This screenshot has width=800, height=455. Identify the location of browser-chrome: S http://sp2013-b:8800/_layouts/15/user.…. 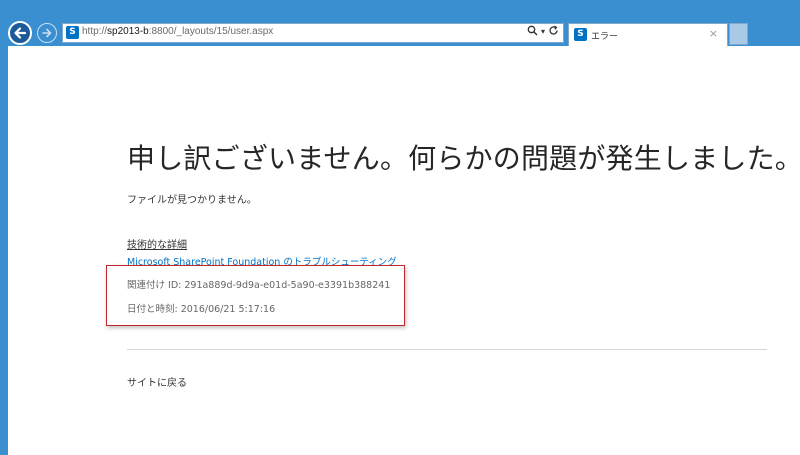
(400, 23).